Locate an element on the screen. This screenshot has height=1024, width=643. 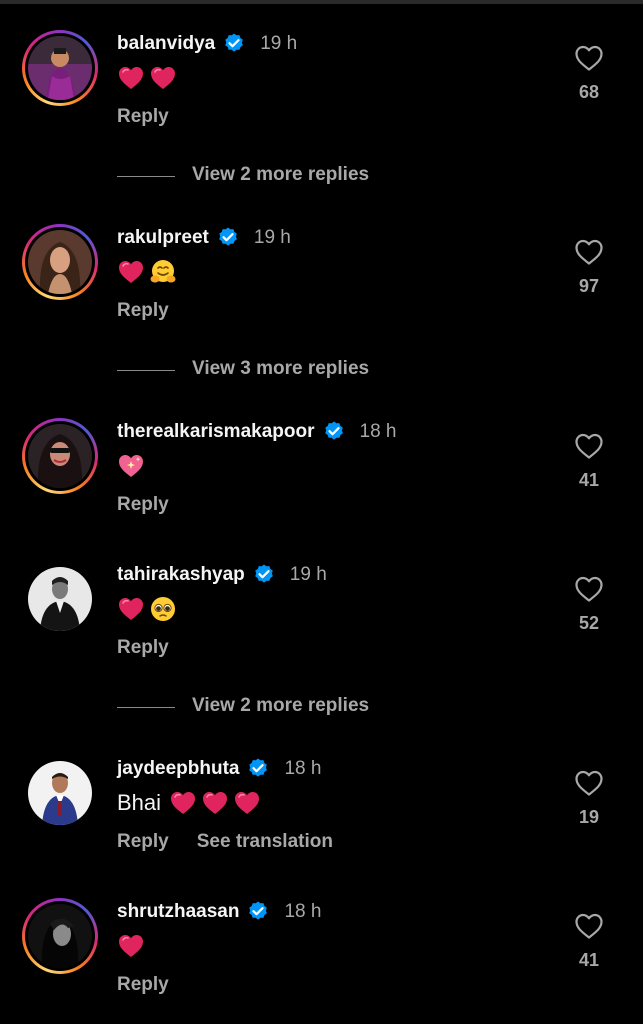
hugging-face-emoji-icon is located at coordinates (163, 271).